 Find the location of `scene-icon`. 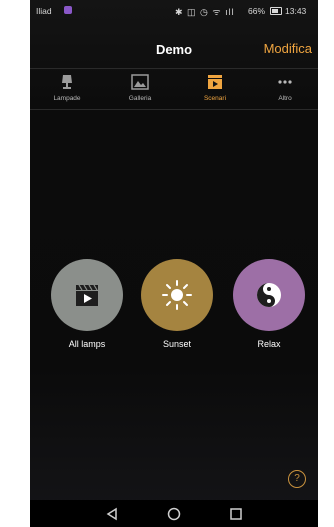

scene-icon is located at coordinates (215, 82).